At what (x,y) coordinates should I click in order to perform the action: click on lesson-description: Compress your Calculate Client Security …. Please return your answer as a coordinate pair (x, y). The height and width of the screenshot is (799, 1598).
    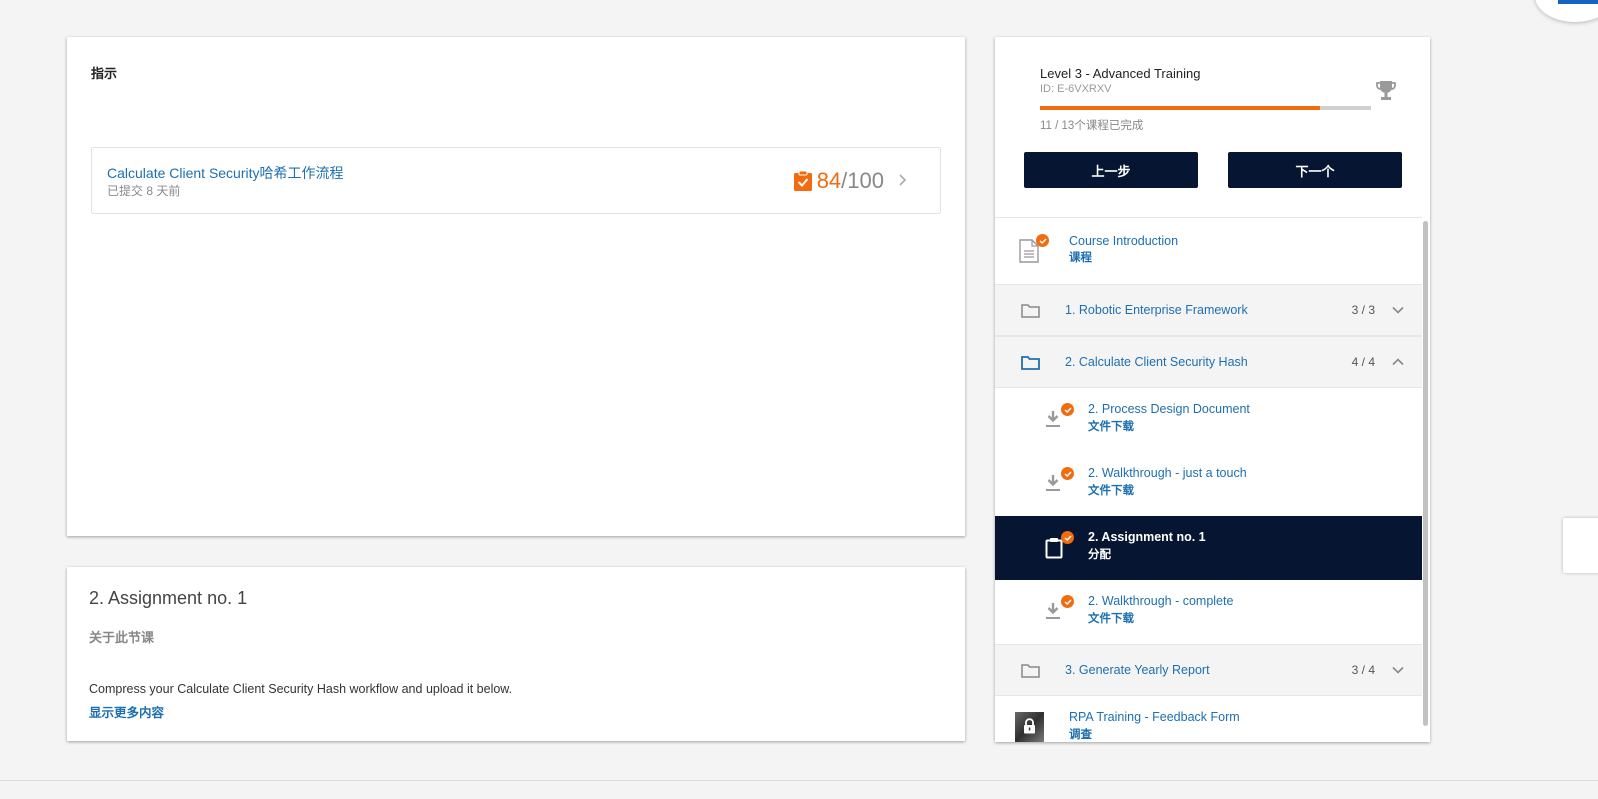
    Looking at the image, I should click on (301, 689).